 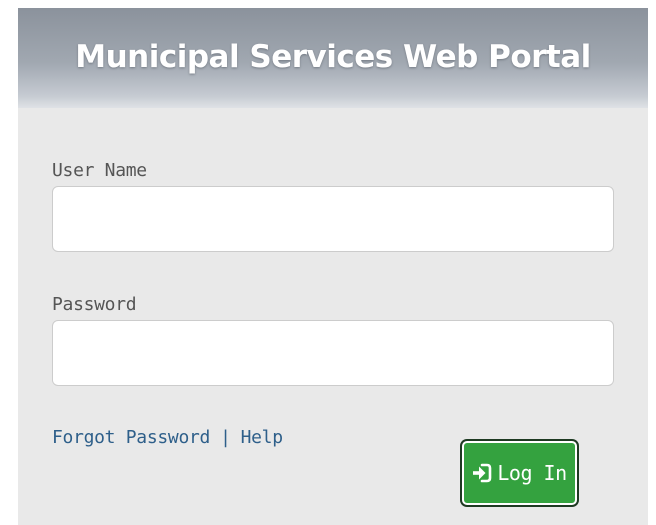 I want to click on help-link: Help, so click(x=262, y=437).